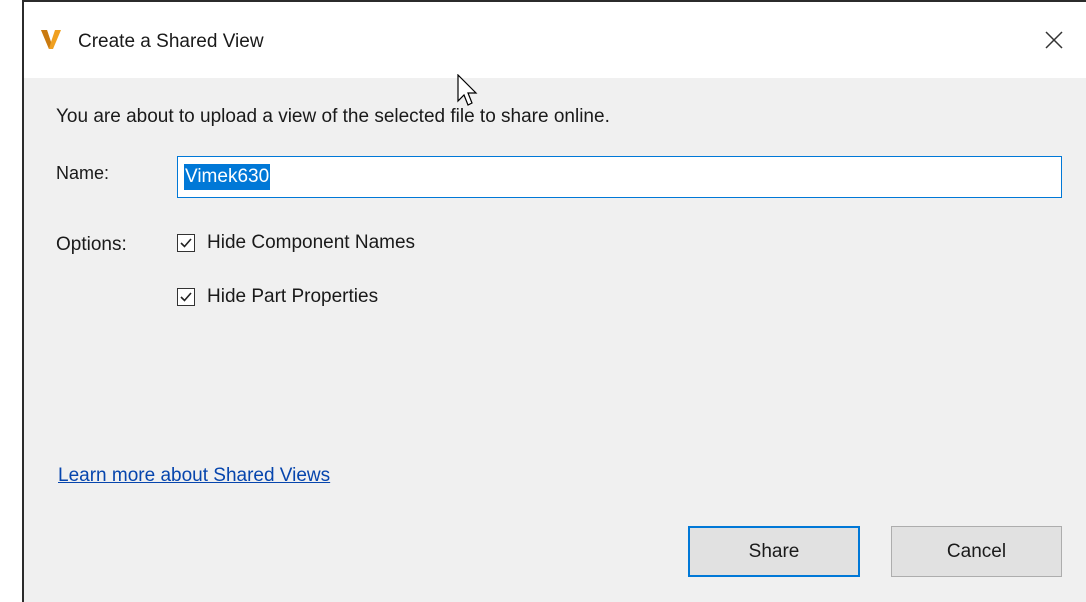 The width and height of the screenshot is (1086, 602). What do you see at coordinates (171, 41) in the screenshot?
I see `window-title: Create a Shared View` at bounding box center [171, 41].